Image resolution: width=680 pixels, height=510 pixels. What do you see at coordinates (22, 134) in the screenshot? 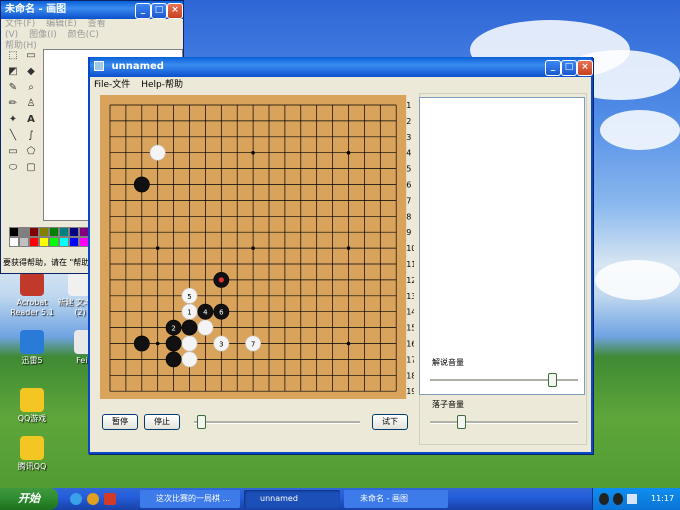
I see `paint-toolbox: ⬚ ▭ ◩ ◆ ✎ ⌕ ✏ ♙ ✦ A ╲ ∫ ▭ ⬠ ⬭ ▢` at bounding box center [22, 134].